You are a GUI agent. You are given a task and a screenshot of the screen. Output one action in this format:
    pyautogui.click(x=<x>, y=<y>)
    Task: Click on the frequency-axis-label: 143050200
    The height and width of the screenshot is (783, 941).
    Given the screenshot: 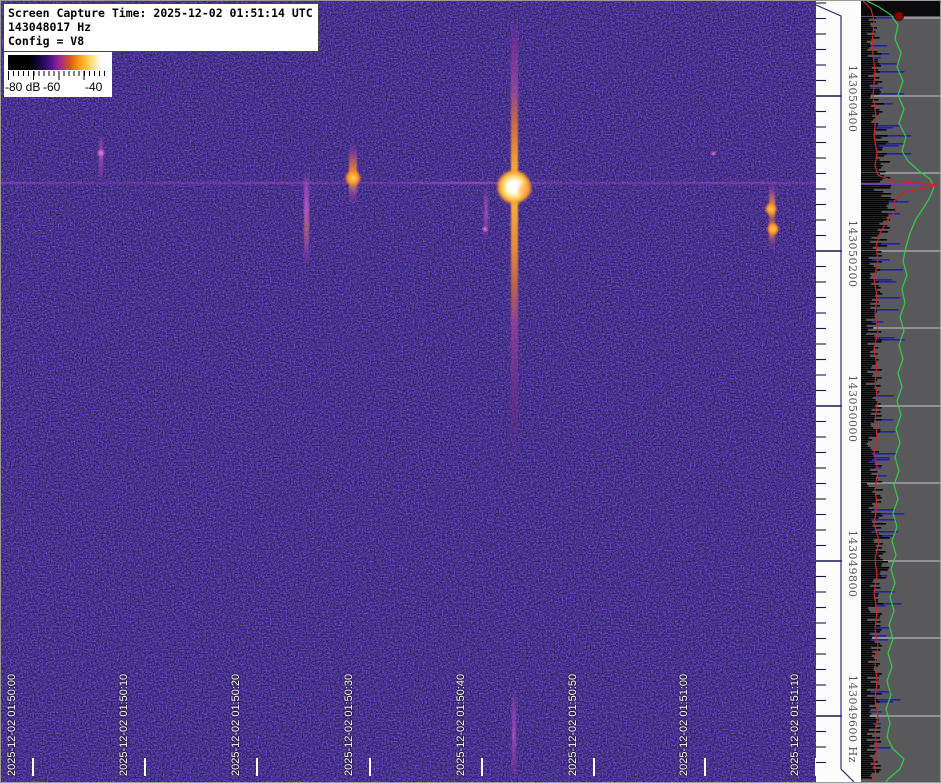 What is the action you would take?
    pyautogui.click(x=852, y=254)
    